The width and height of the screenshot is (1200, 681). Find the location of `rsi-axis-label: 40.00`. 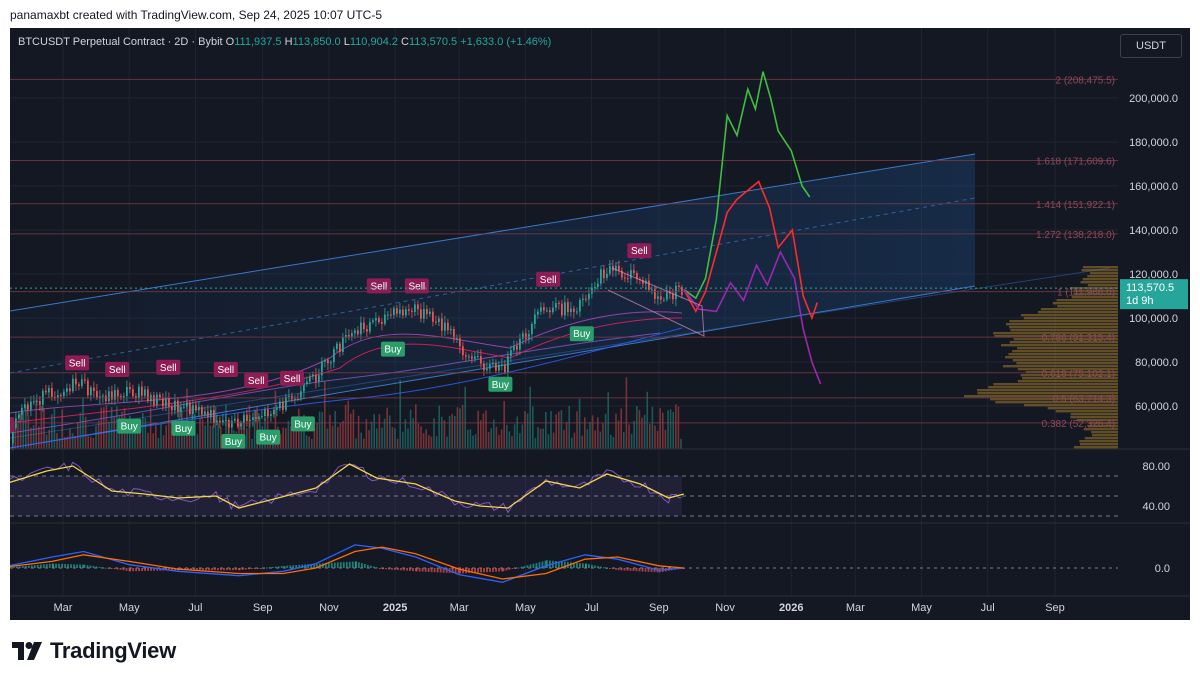

rsi-axis-label: 40.00 is located at coordinates (1156, 507).